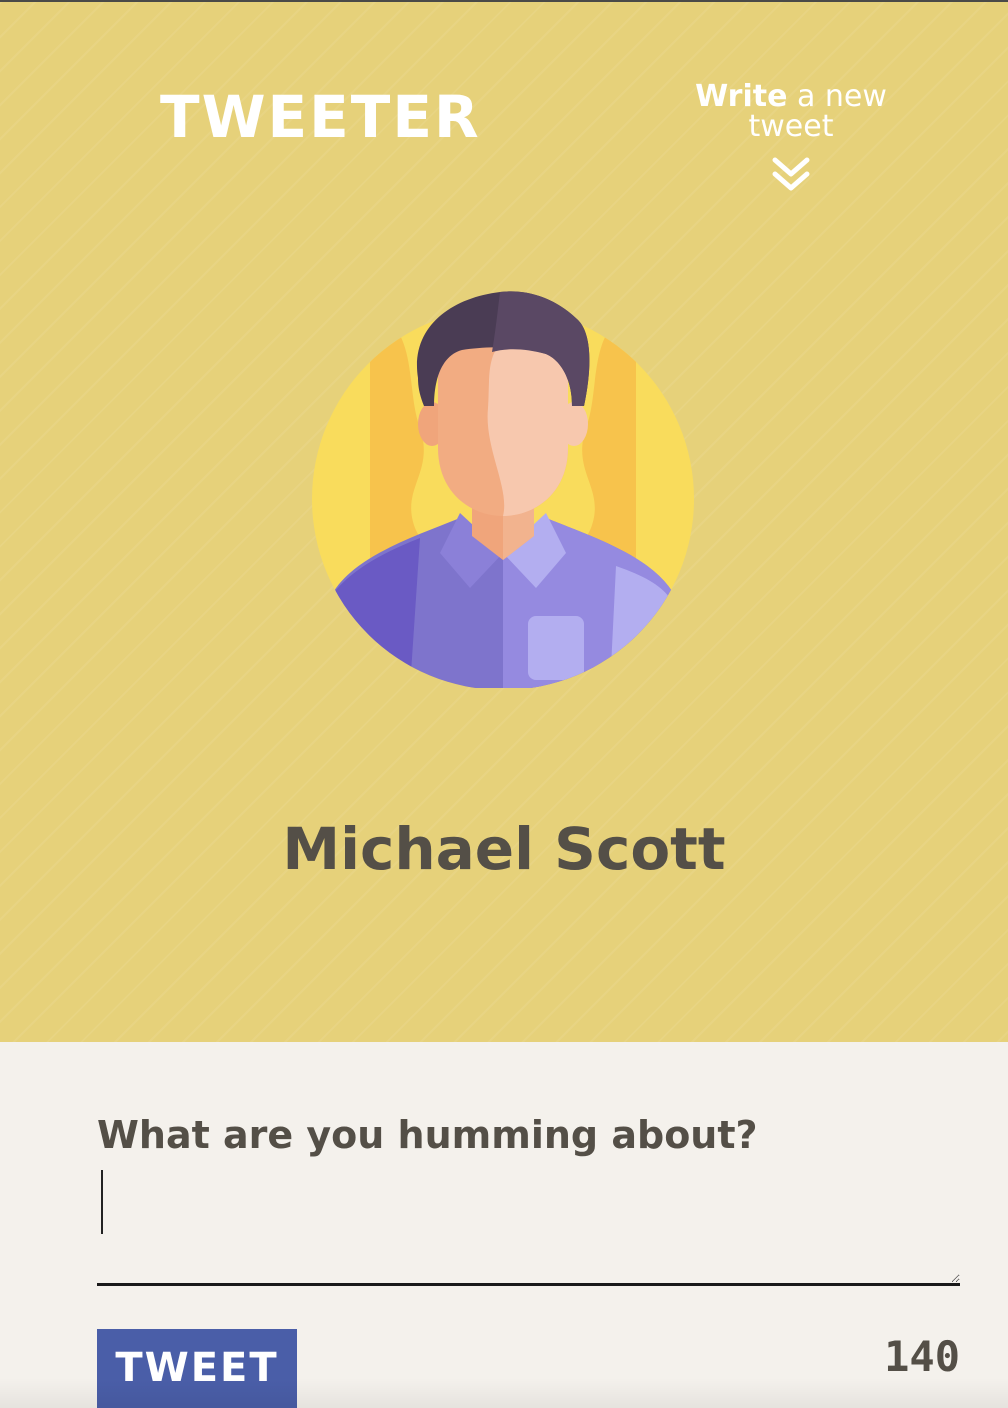 The width and height of the screenshot is (1008, 1408). What do you see at coordinates (102, 1202) in the screenshot?
I see `text-caret` at bounding box center [102, 1202].